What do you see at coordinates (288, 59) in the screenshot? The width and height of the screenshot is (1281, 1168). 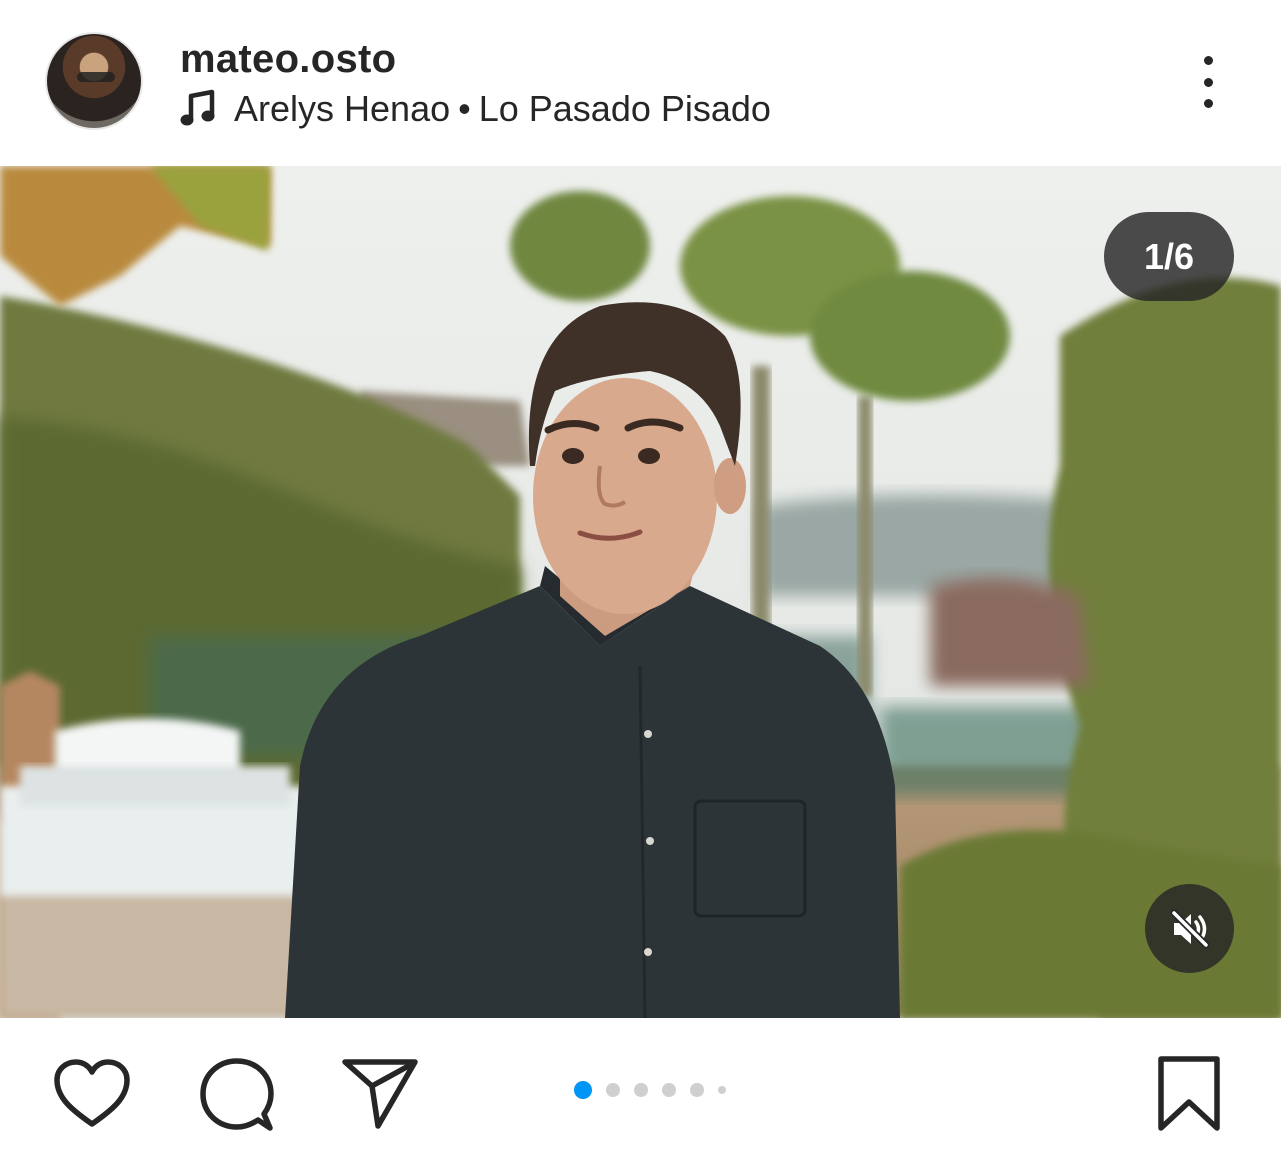 I see `username: mateo.osto` at bounding box center [288, 59].